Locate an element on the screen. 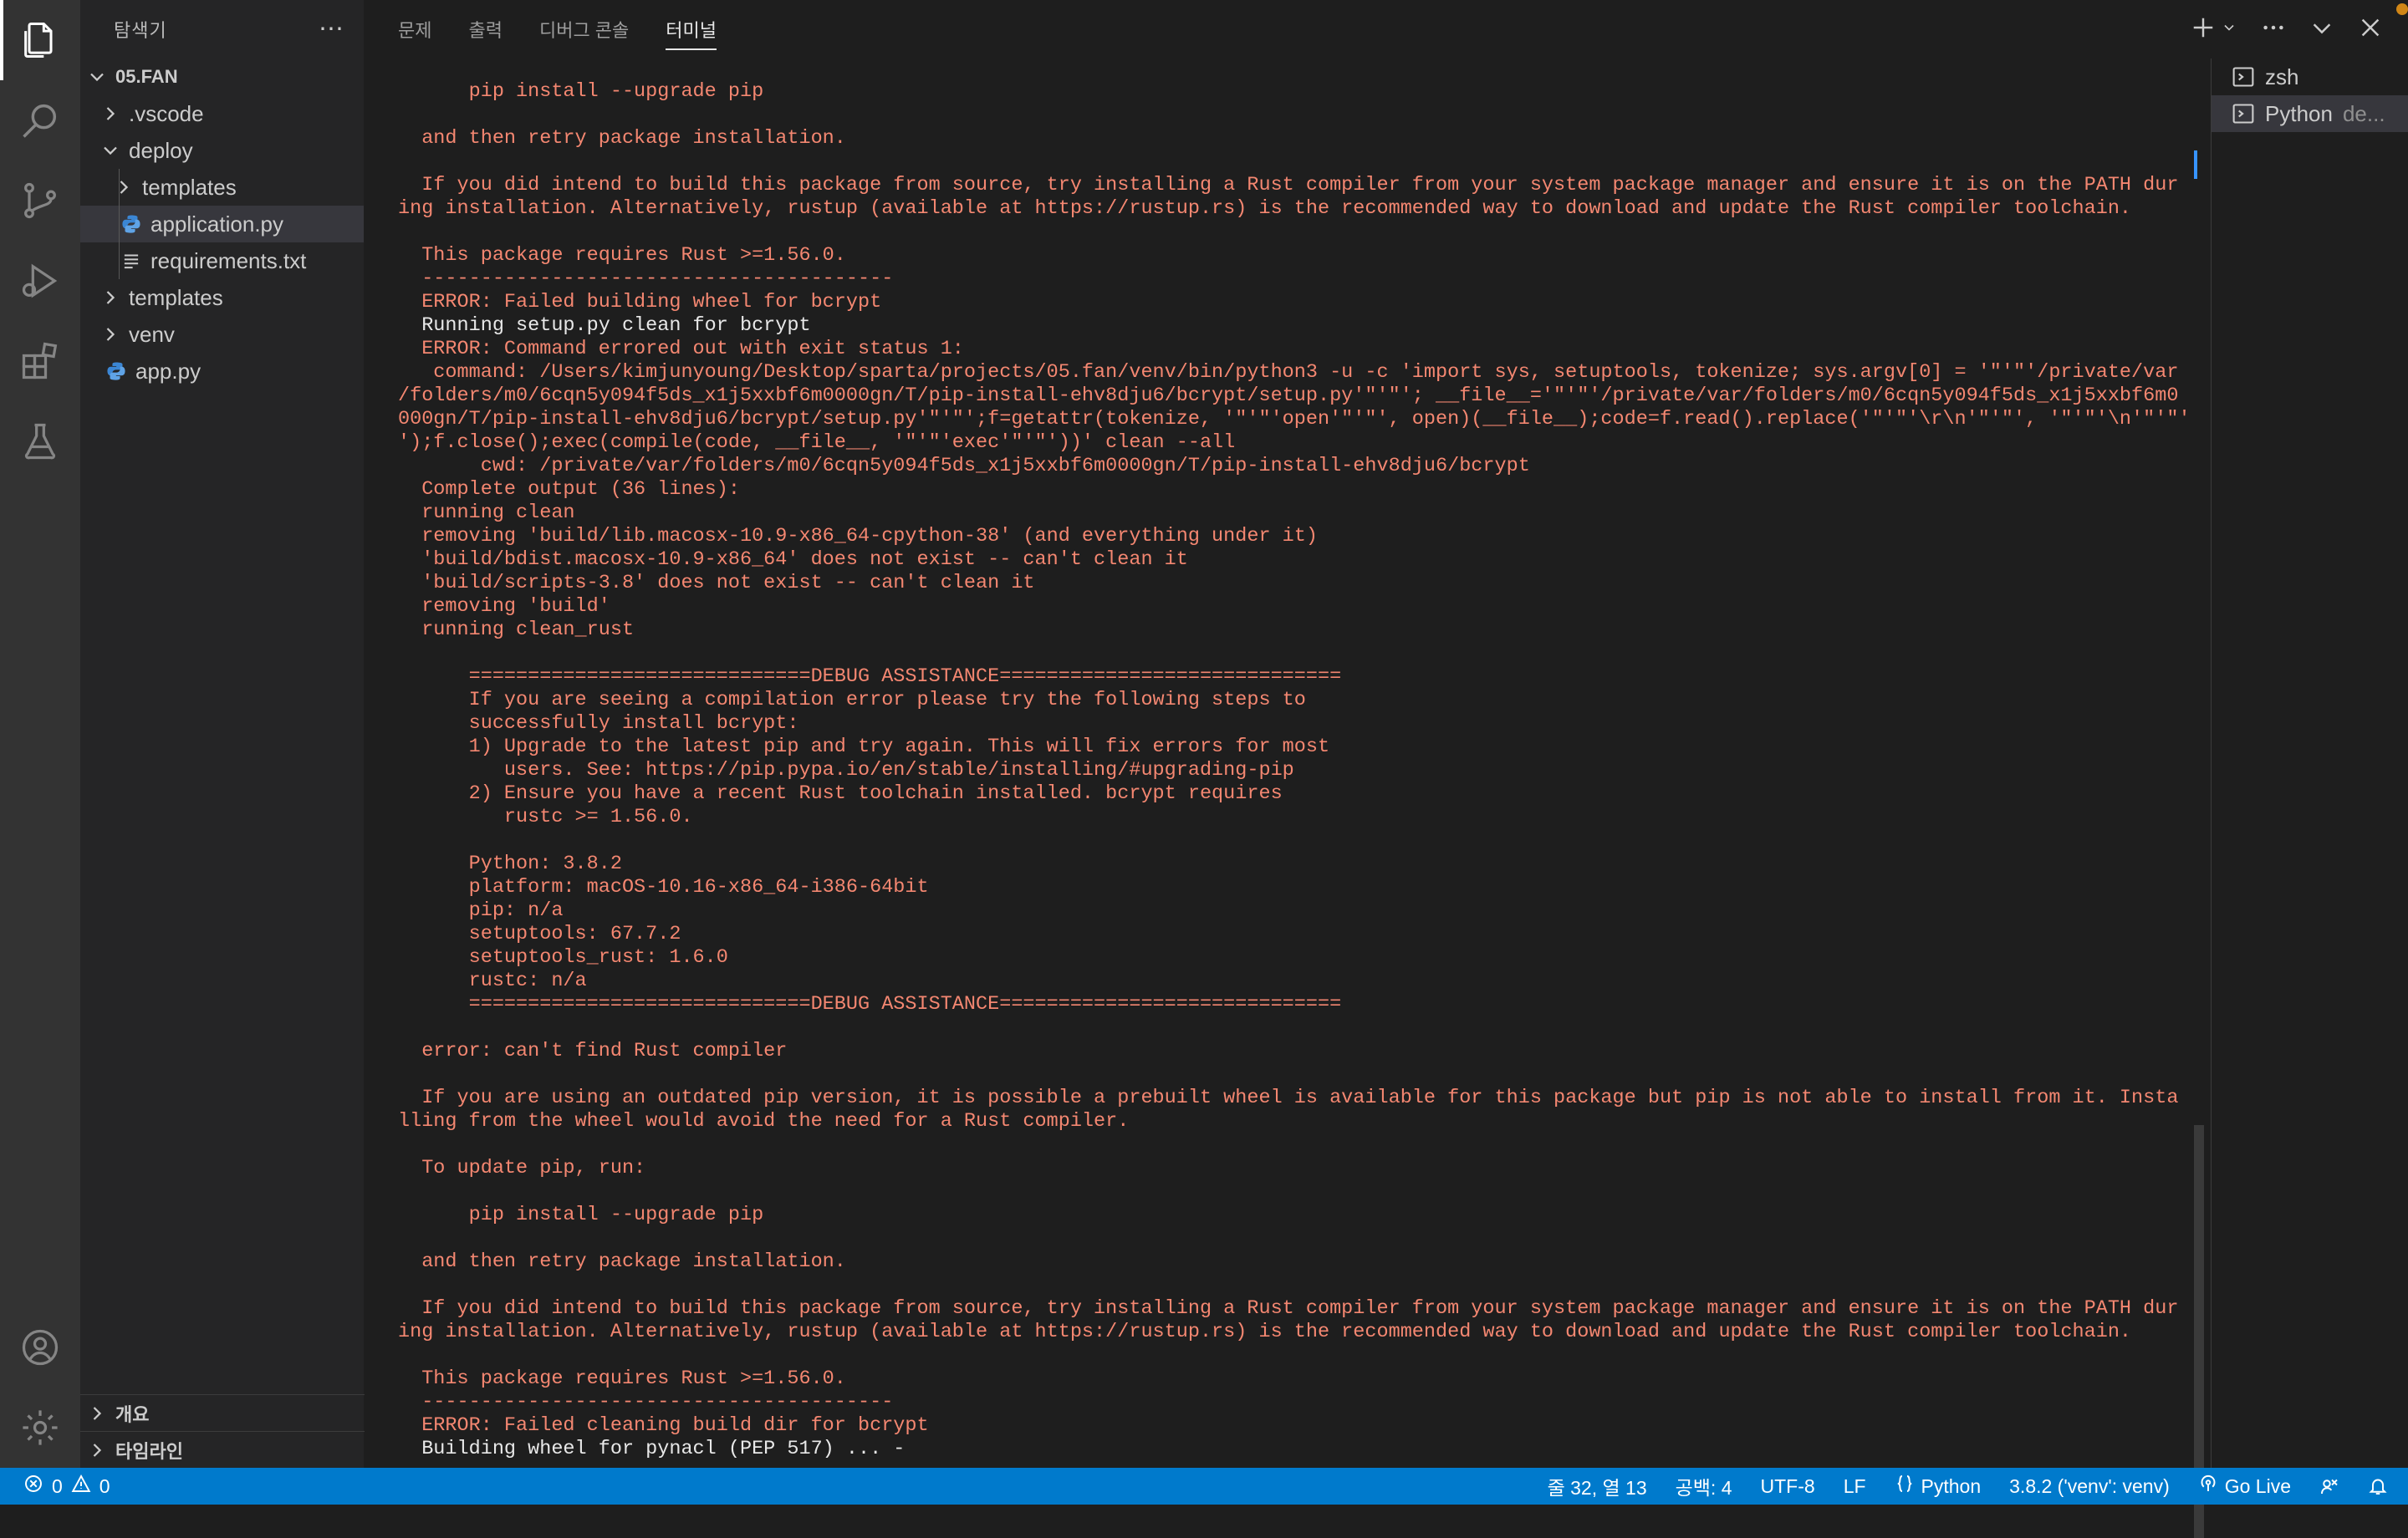  broadcast-icon is located at coordinates (2208, 1486).